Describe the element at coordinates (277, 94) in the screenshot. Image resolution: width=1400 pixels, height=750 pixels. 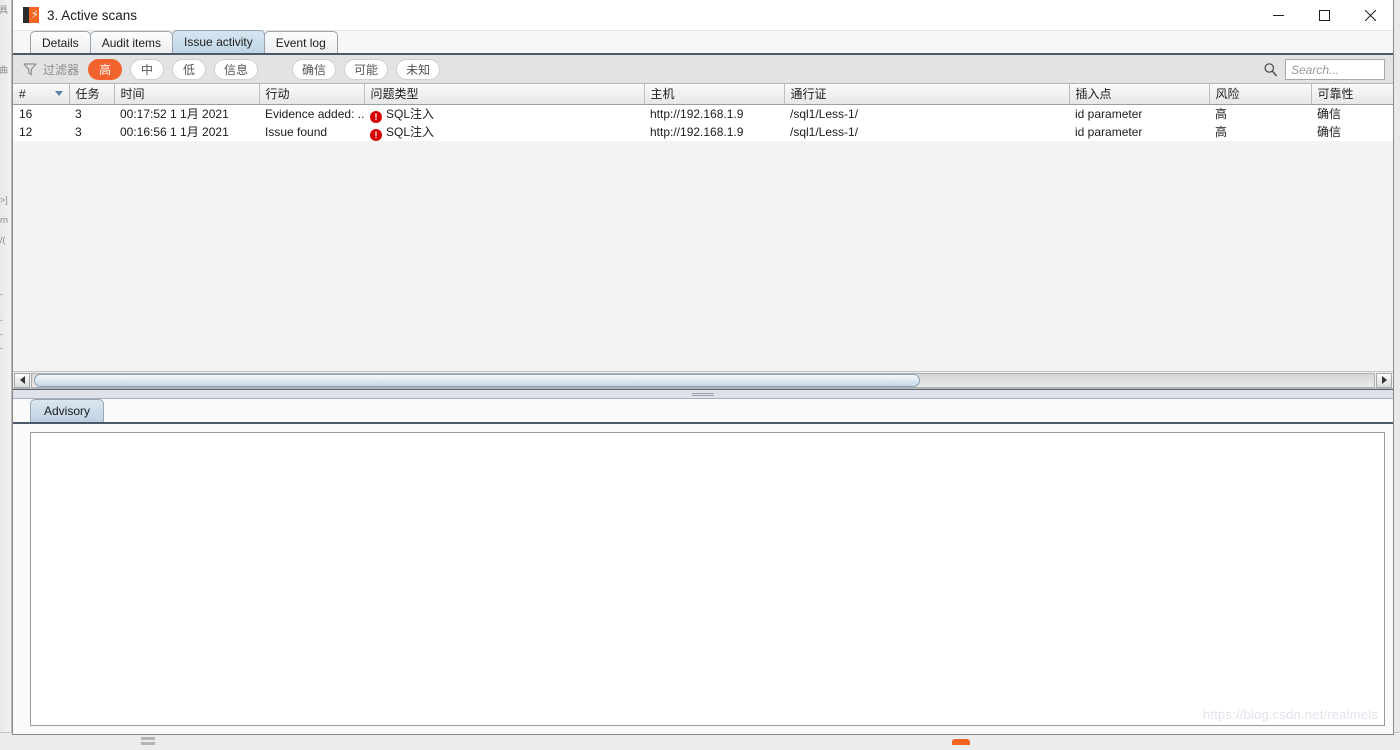
I see `column-header-action-label: 行动` at that location.